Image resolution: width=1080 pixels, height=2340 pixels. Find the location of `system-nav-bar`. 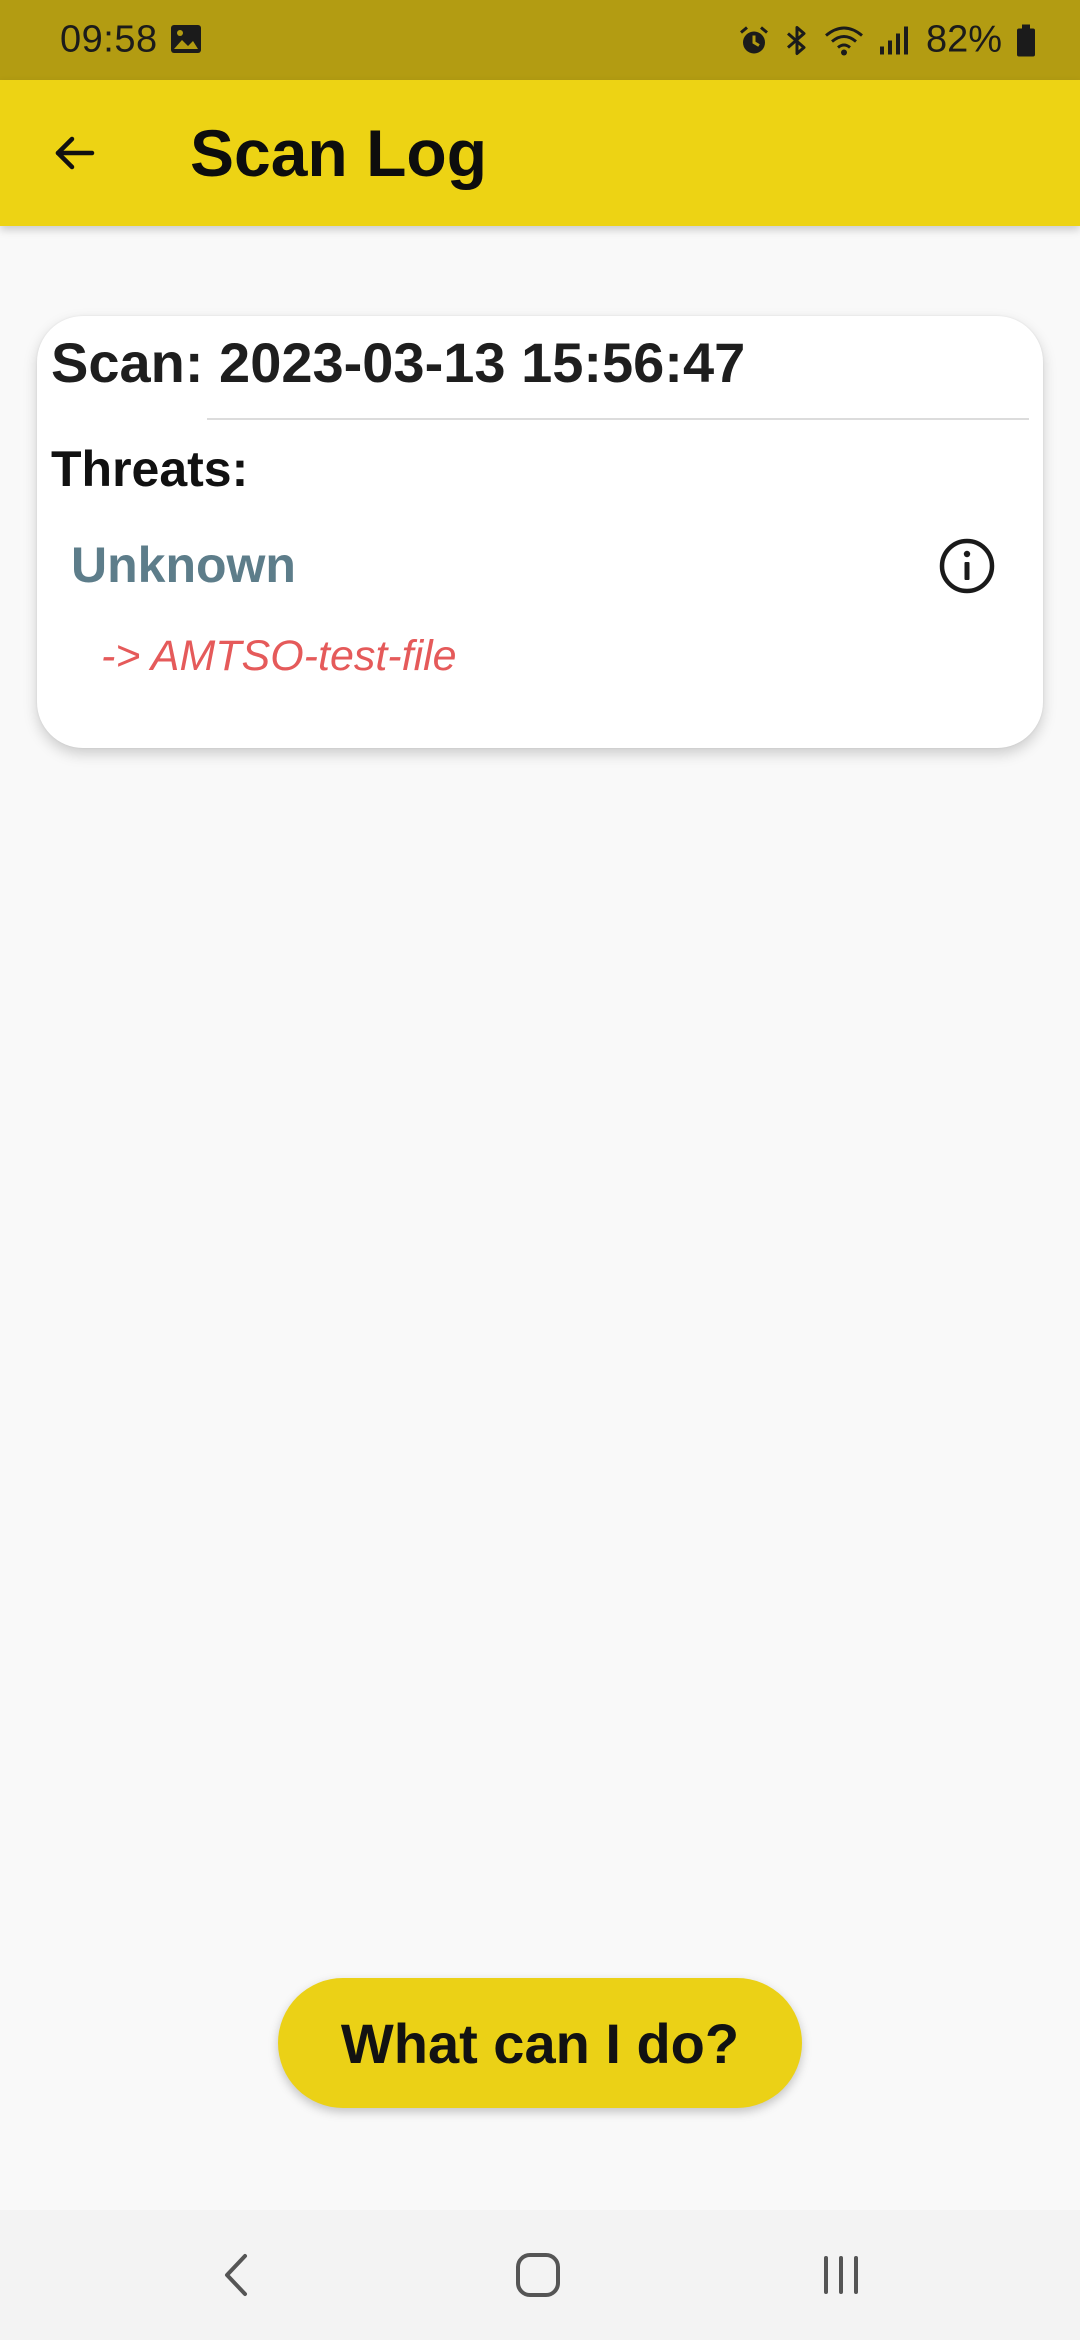

system-nav-bar is located at coordinates (540, 2275).